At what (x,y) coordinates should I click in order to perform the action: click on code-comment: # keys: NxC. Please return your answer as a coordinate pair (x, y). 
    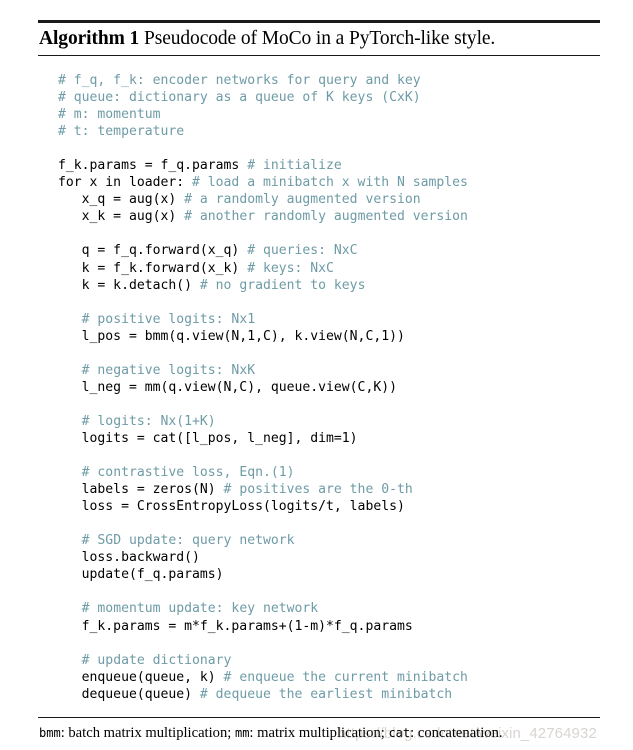
    Looking at the image, I should click on (290, 268).